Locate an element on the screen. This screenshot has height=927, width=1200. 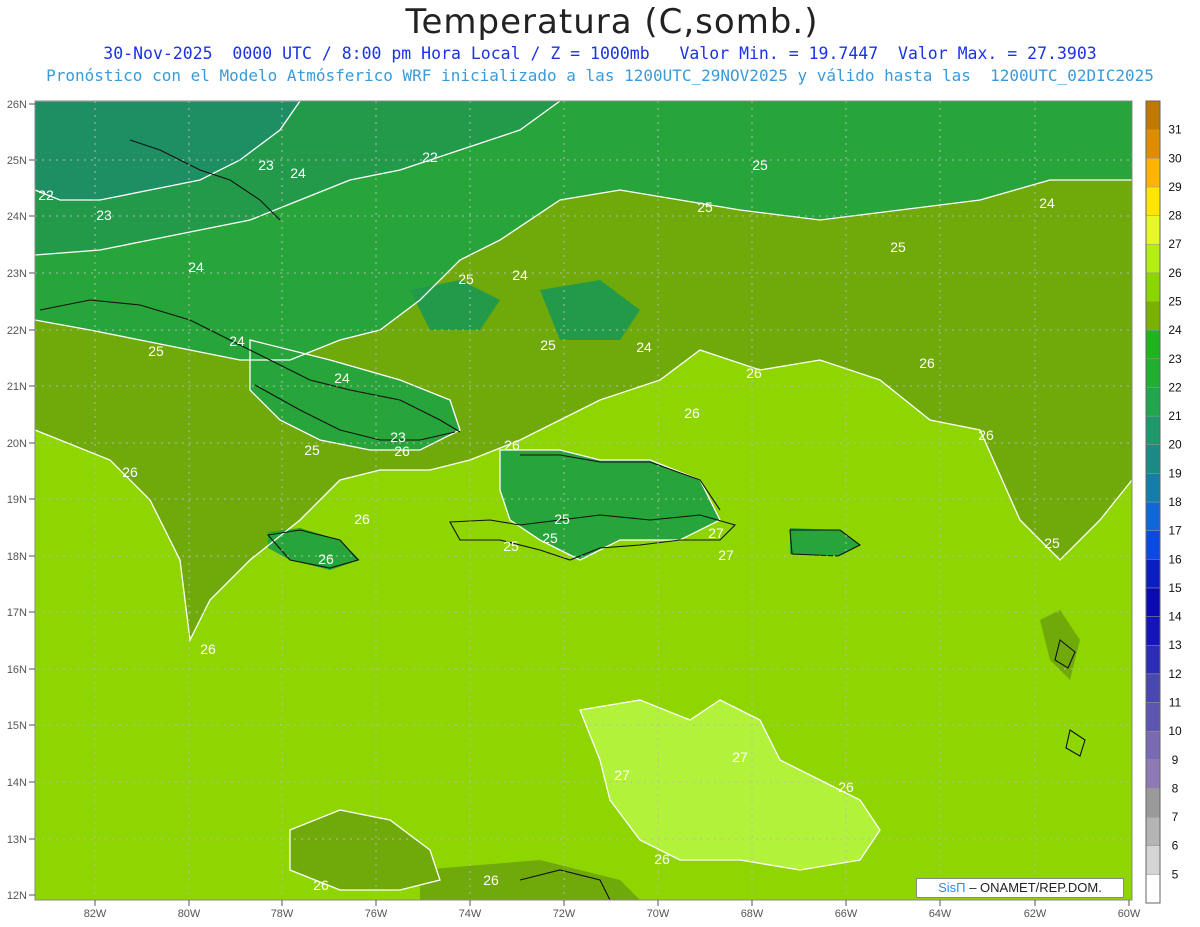
colorbar-label: 28 is located at coordinates (1175, 216).